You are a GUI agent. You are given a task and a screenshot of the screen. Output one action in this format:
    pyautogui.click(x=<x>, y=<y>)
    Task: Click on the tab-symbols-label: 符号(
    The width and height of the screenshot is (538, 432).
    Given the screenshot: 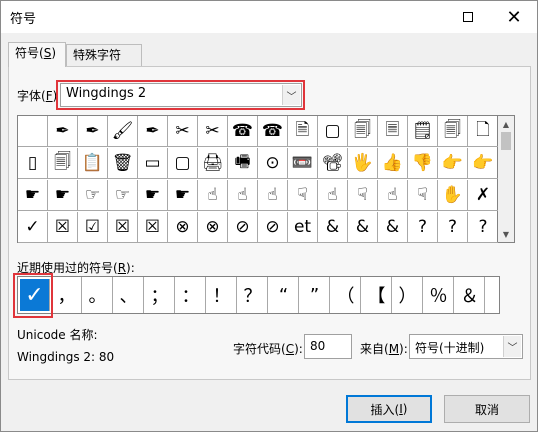 What is the action you would take?
    pyautogui.click(x=29, y=53)
    